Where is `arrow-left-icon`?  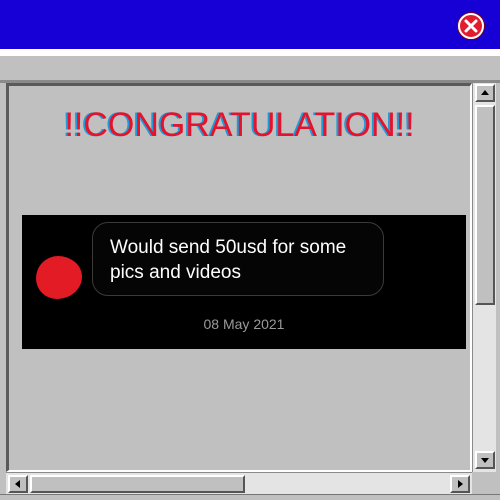 arrow-left-icon is located at coordinates (17, 484).